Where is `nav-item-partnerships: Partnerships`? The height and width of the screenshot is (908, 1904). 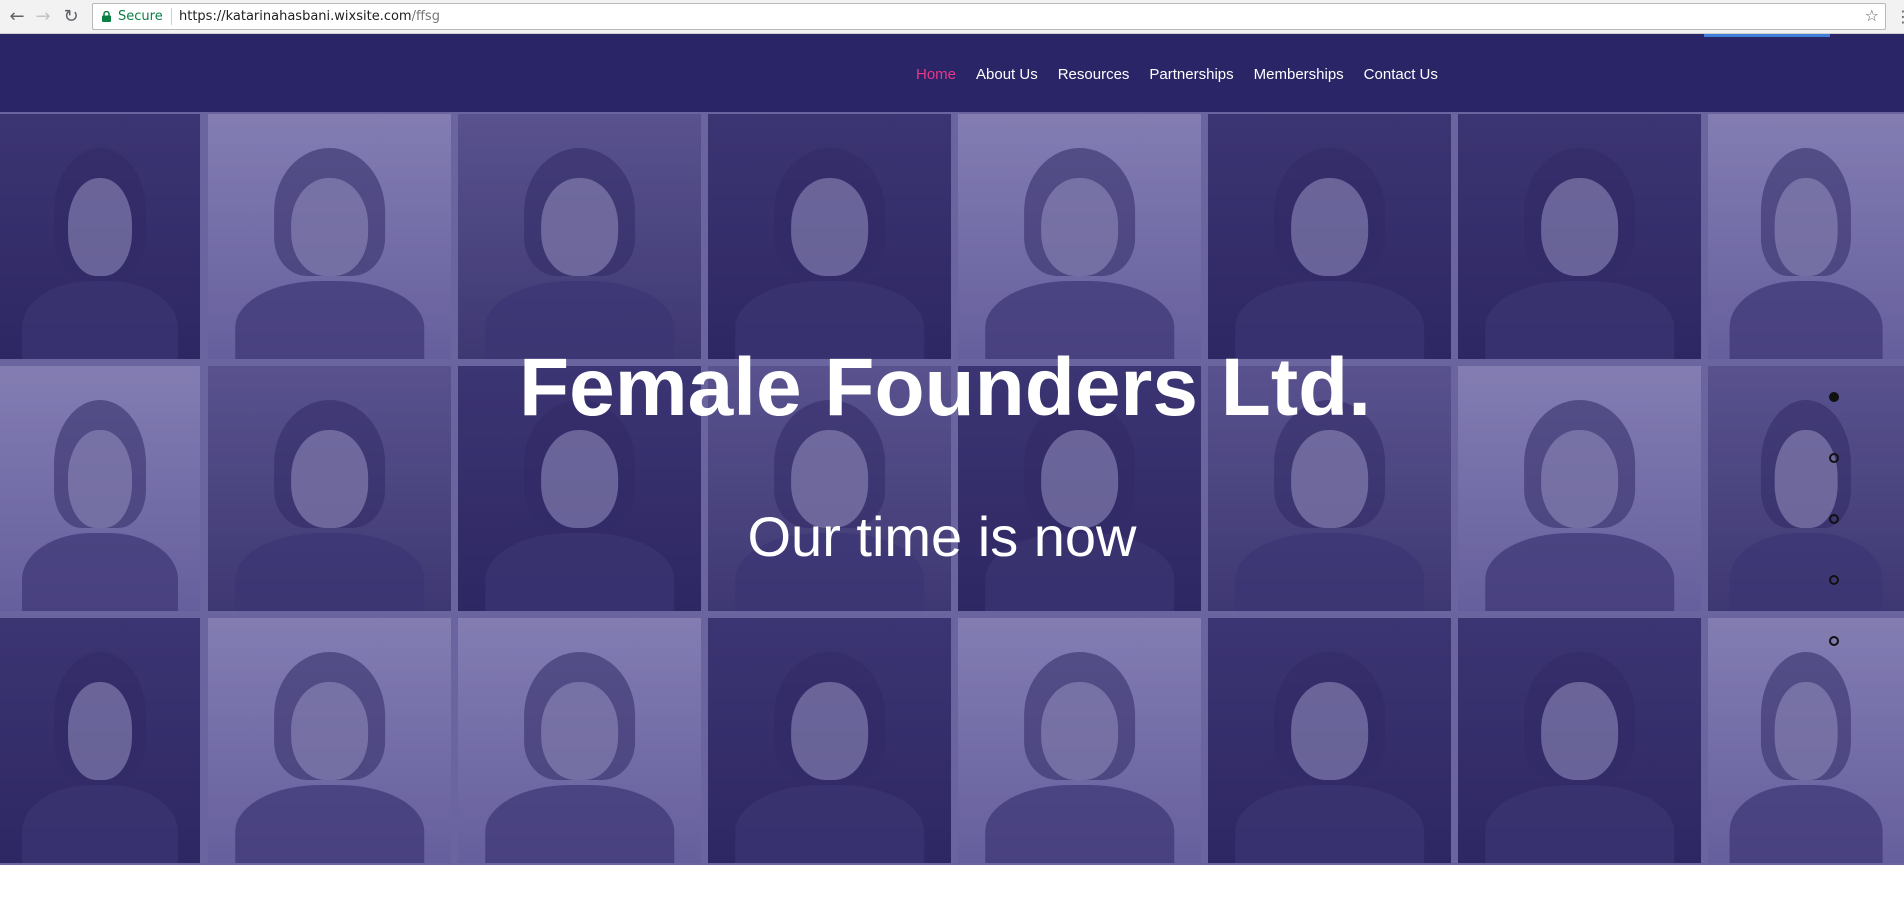
nav-item-partnerships: Partnerships is located at coordinates (1191, 74).